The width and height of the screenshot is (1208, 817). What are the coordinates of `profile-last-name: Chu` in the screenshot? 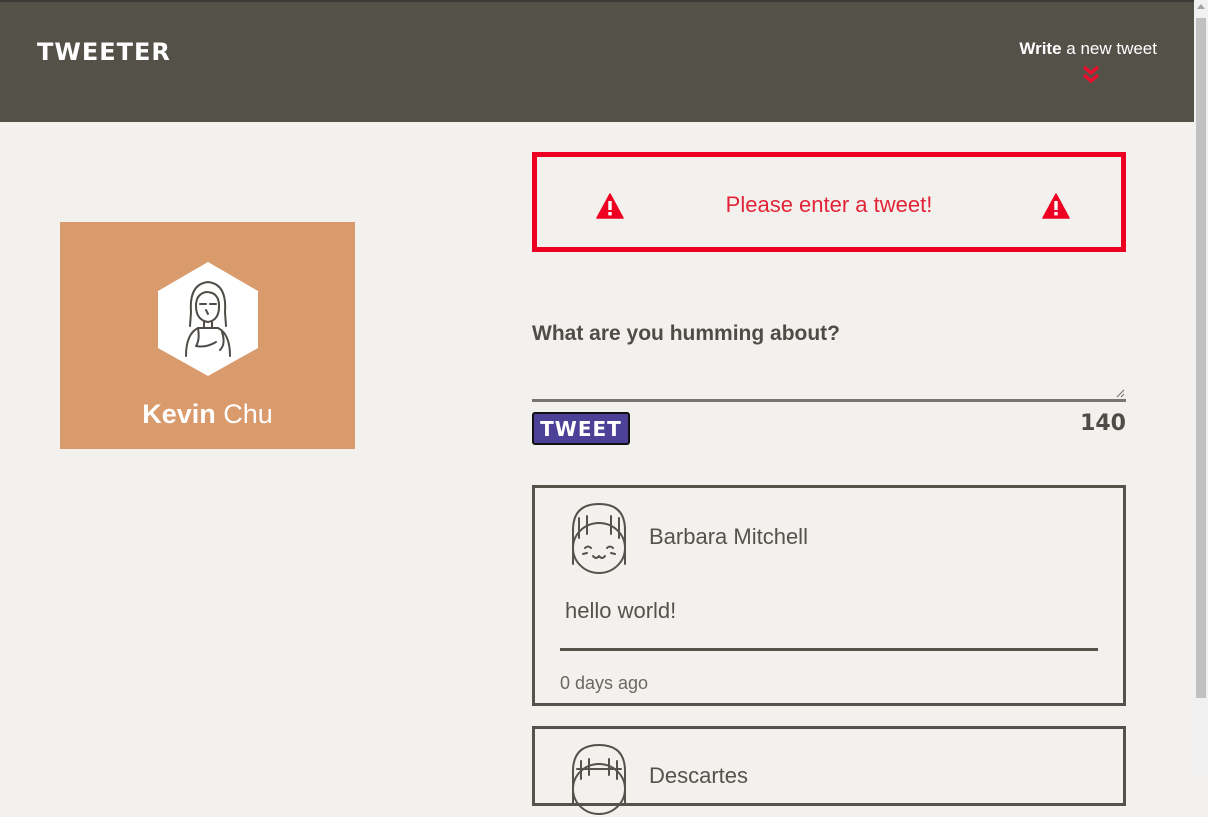 It's located at (248, 414).